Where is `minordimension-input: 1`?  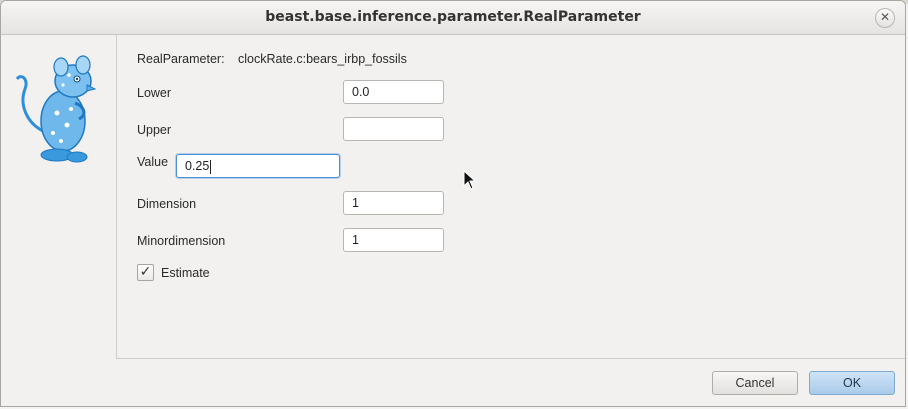
minordimension-input: 1 is located at coordinates (393, 240).